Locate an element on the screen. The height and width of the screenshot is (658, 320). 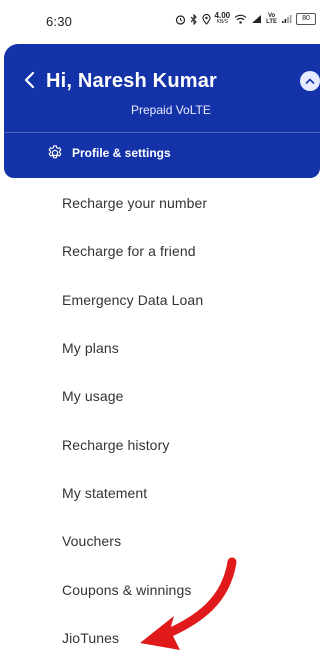
chevron-up-icon is located at coordinates (310, 81).